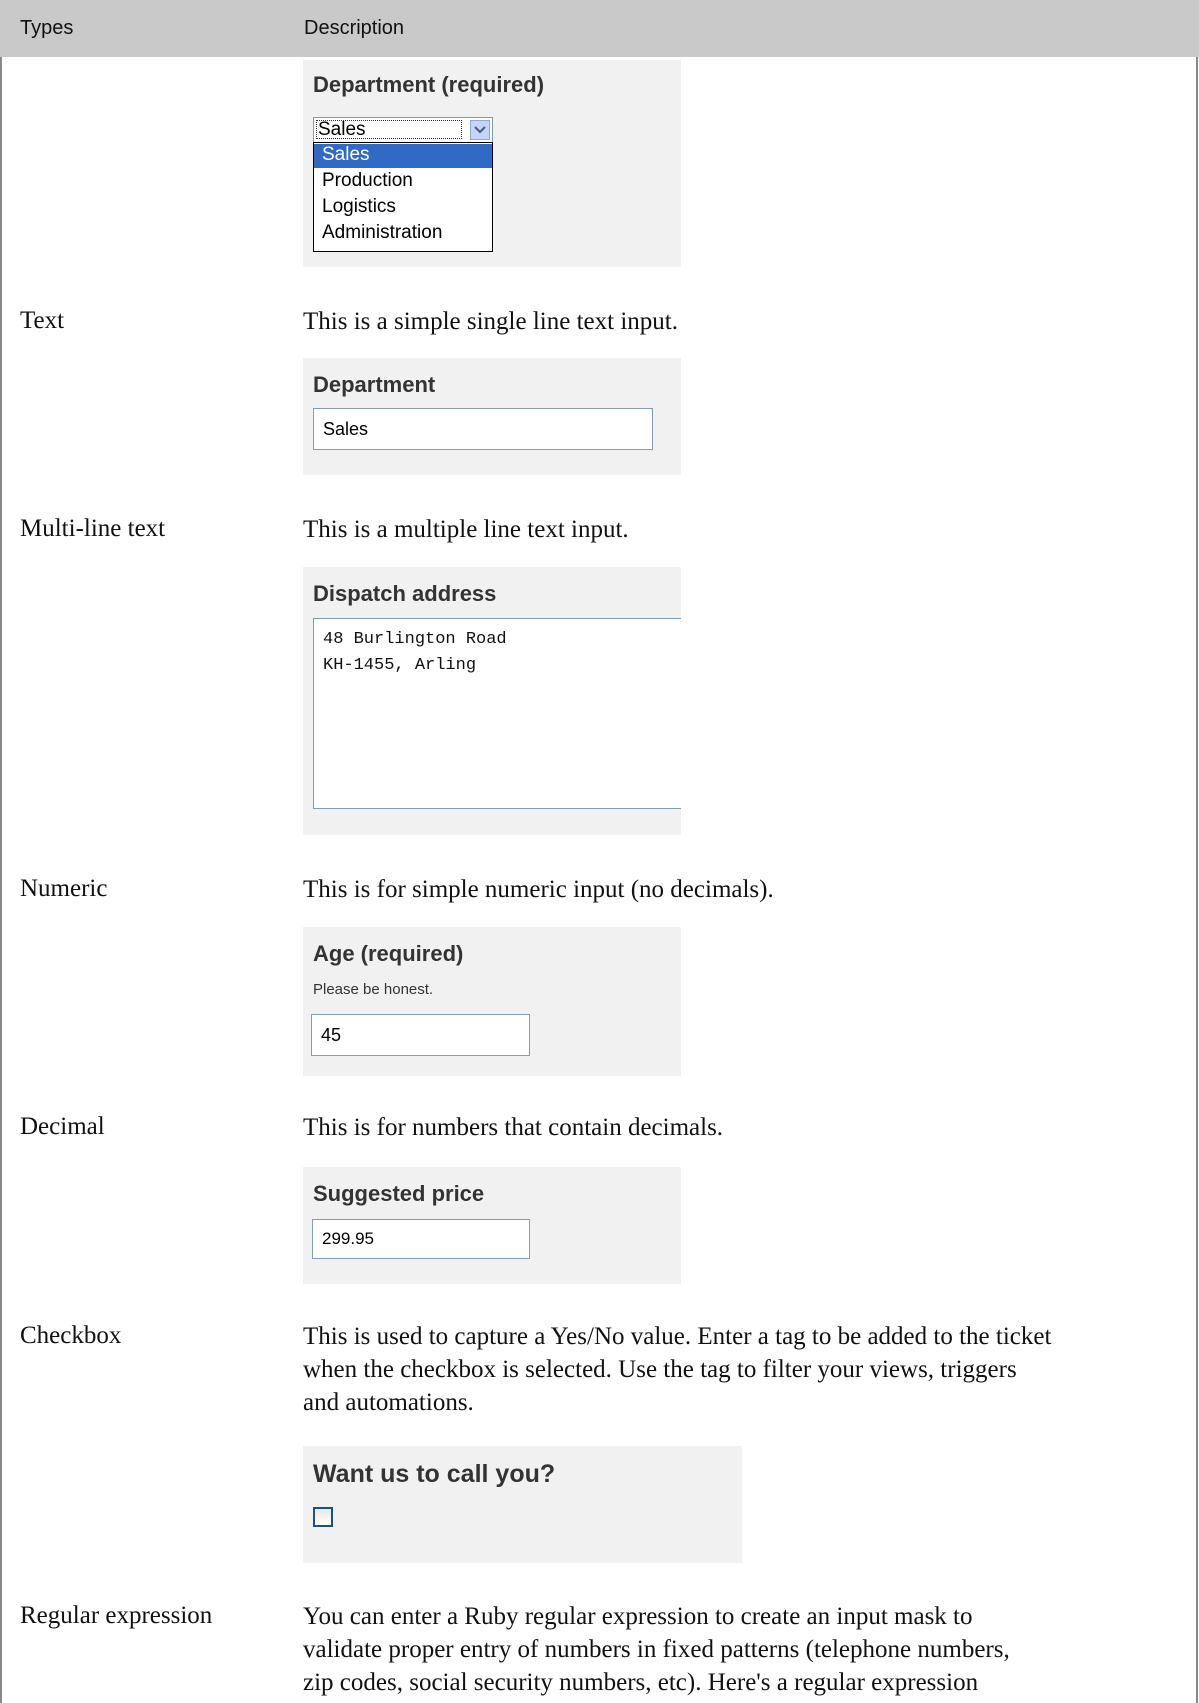 The image size is (1199, 1703). I want to click on type-numeric: Numeric, so click(64, 888).